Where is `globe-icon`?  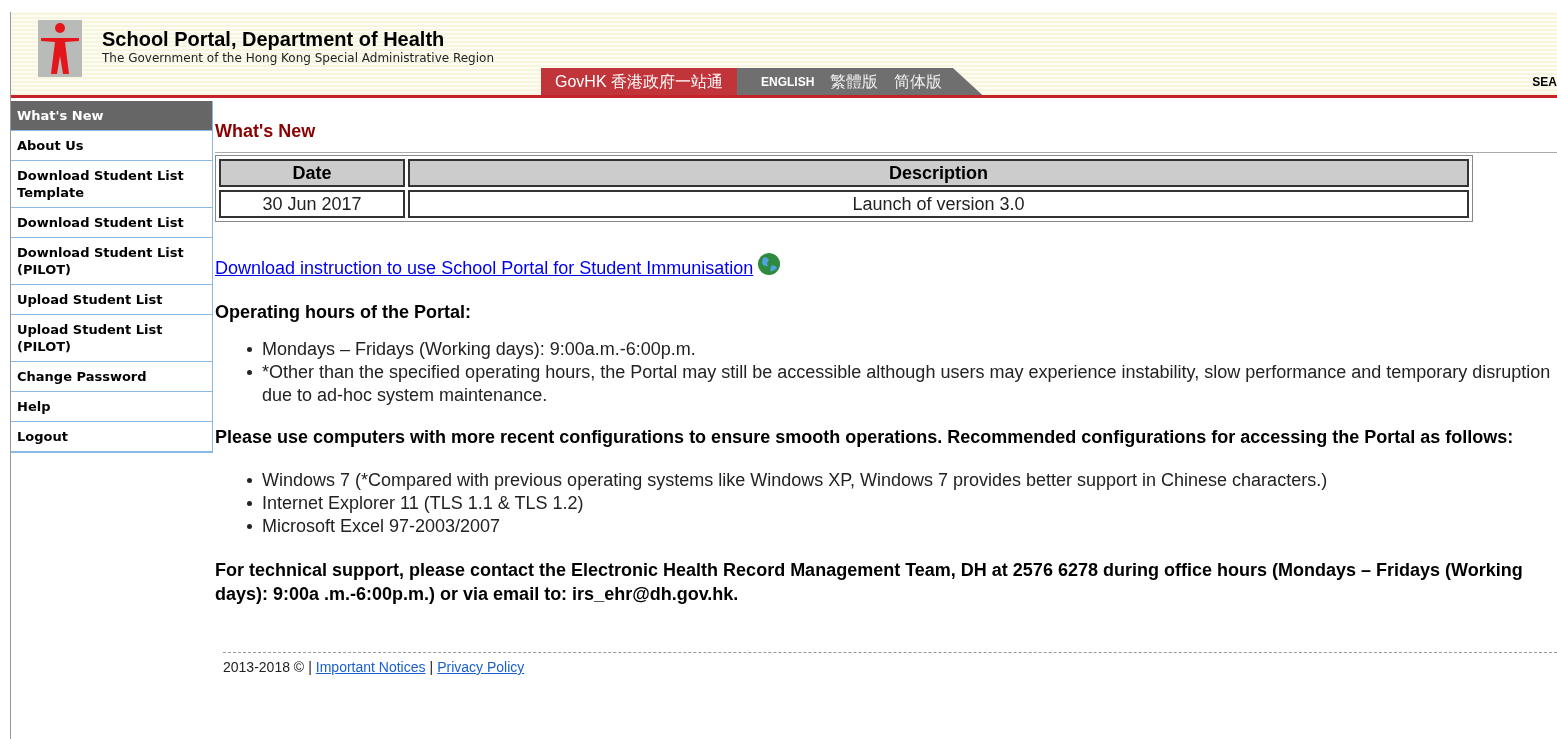
globe-icon is located at coordinates (769, 264).